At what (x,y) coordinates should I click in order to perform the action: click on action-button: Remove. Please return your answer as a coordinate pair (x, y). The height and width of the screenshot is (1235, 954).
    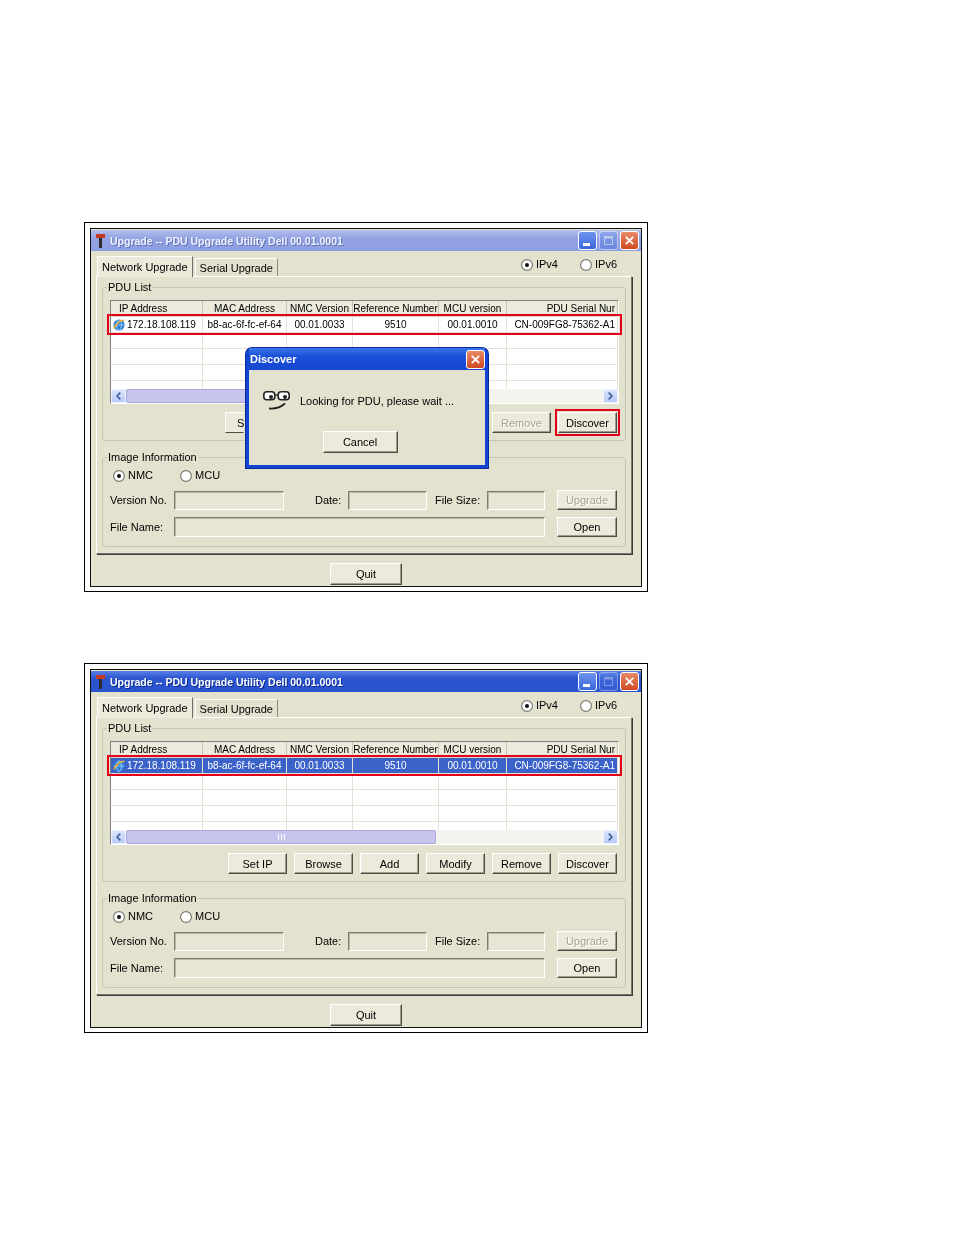
    Looking at the image, I should click on (521, 863).